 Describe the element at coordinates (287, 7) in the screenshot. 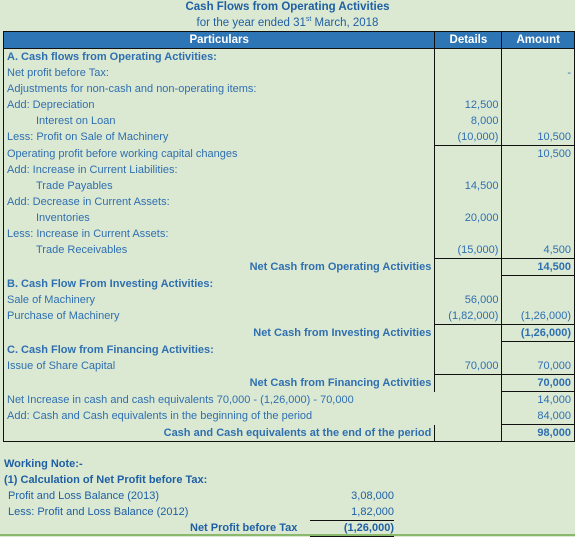

I see `statement-title: Cash Flows from Operating Activities` at that location.